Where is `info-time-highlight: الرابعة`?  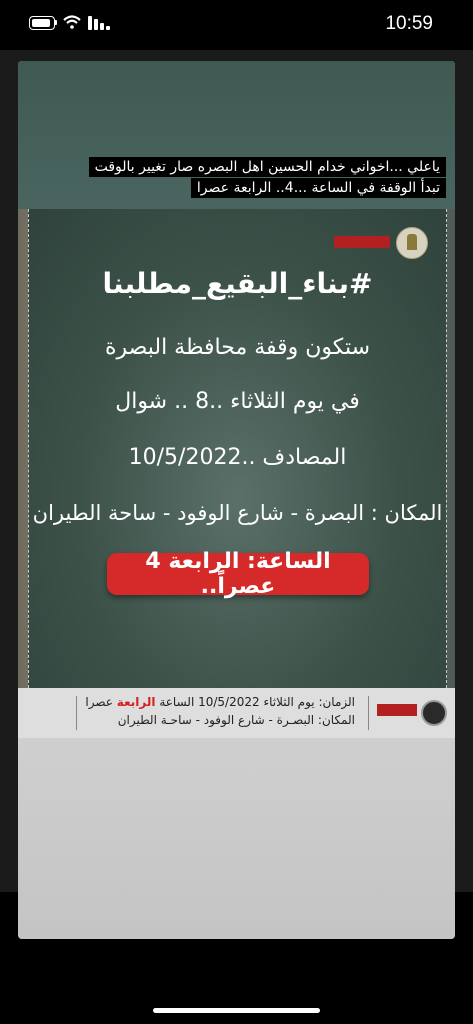
info-time-highlight: الرابعة is located at coordinates (136, 702).